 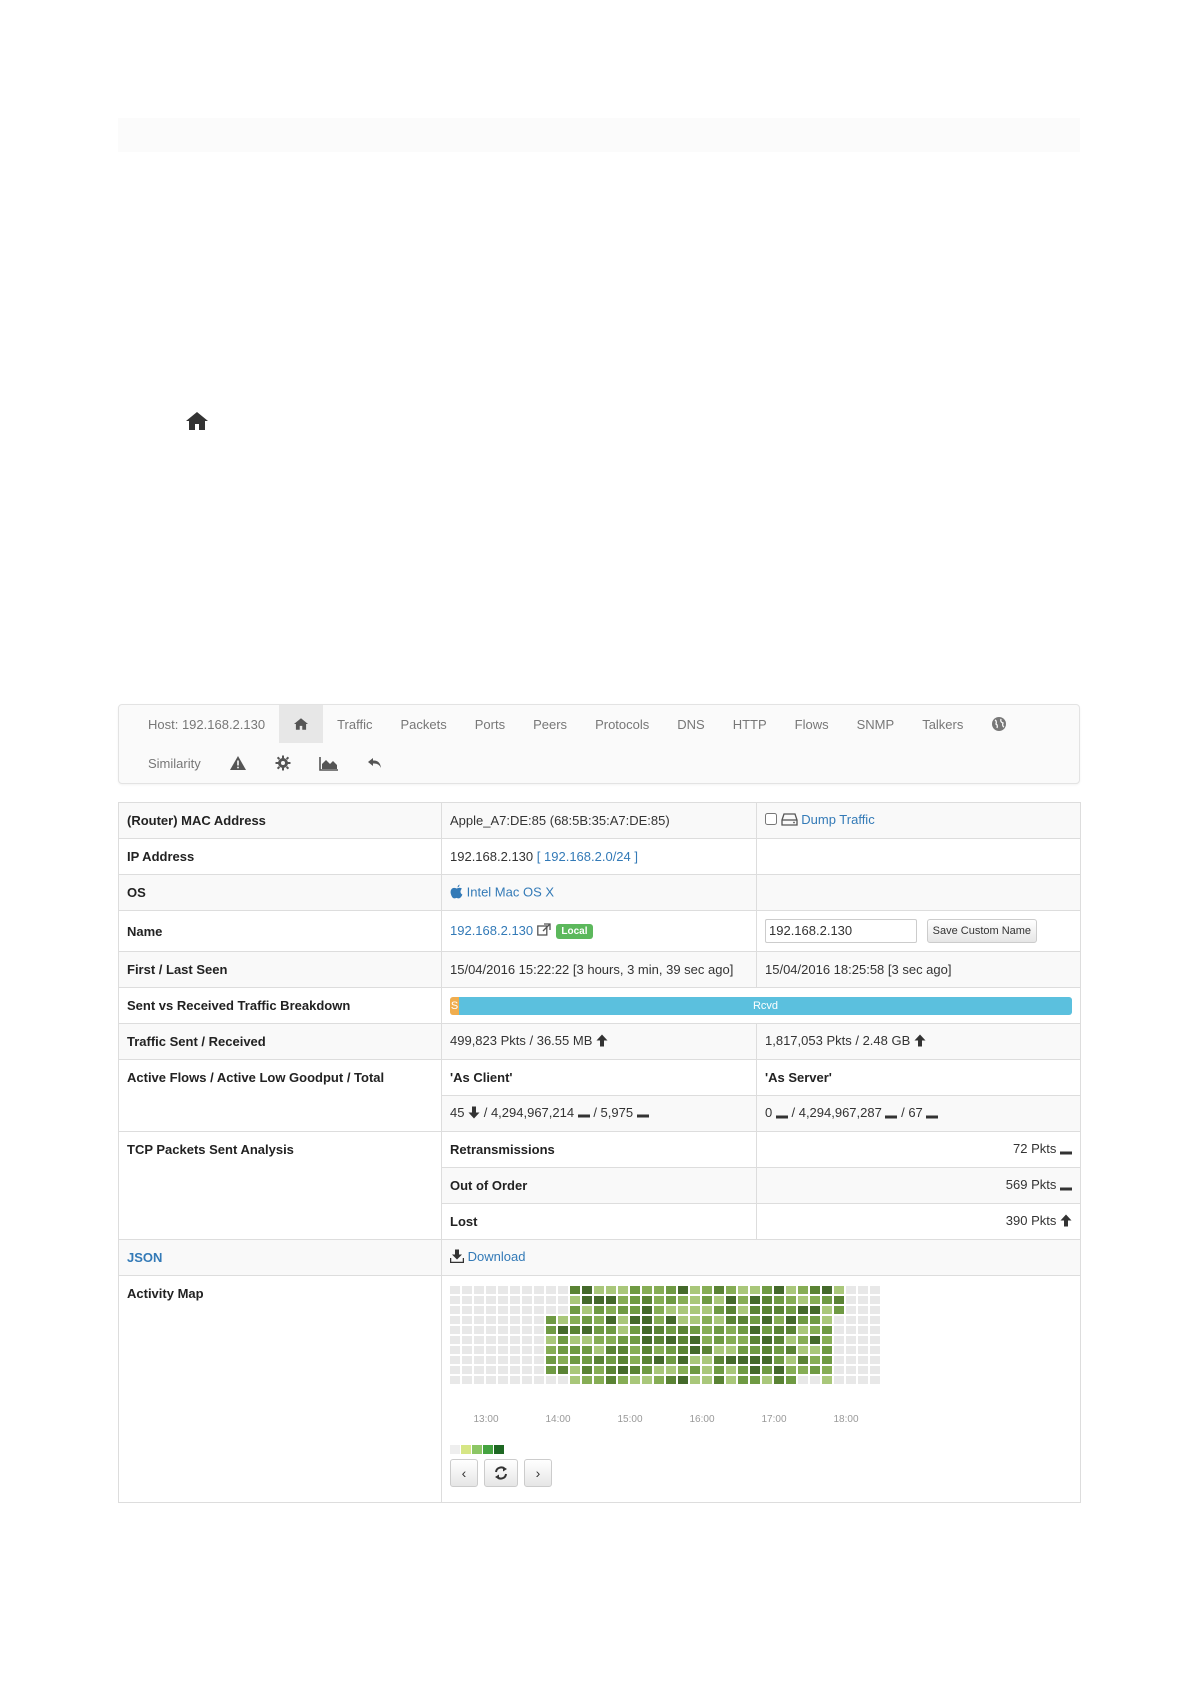 What do you see at coordinates (942, 724) in the screenshot?
I see `tab-talkers: Talkers` at bounding box center [942, 724].